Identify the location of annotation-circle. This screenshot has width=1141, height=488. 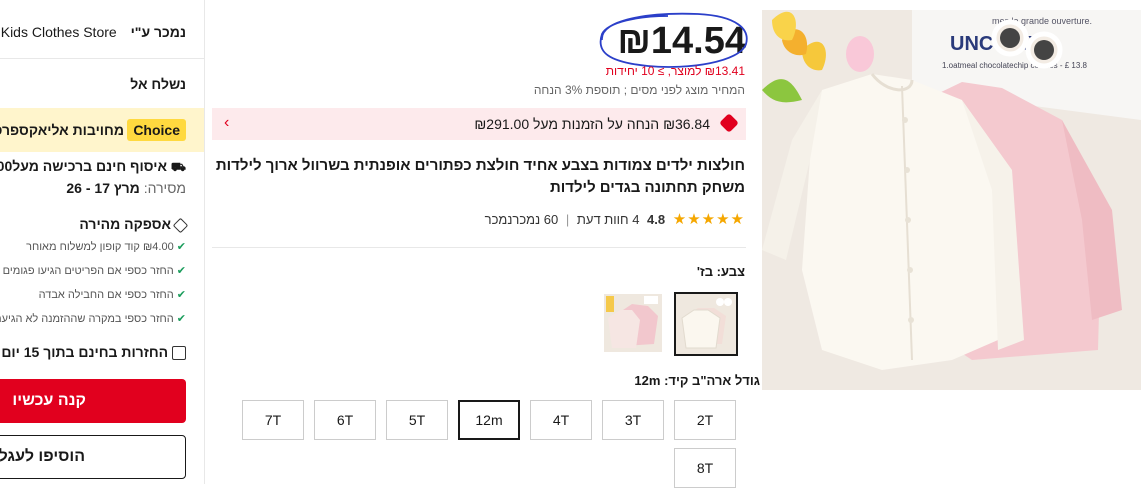
(673, 40).